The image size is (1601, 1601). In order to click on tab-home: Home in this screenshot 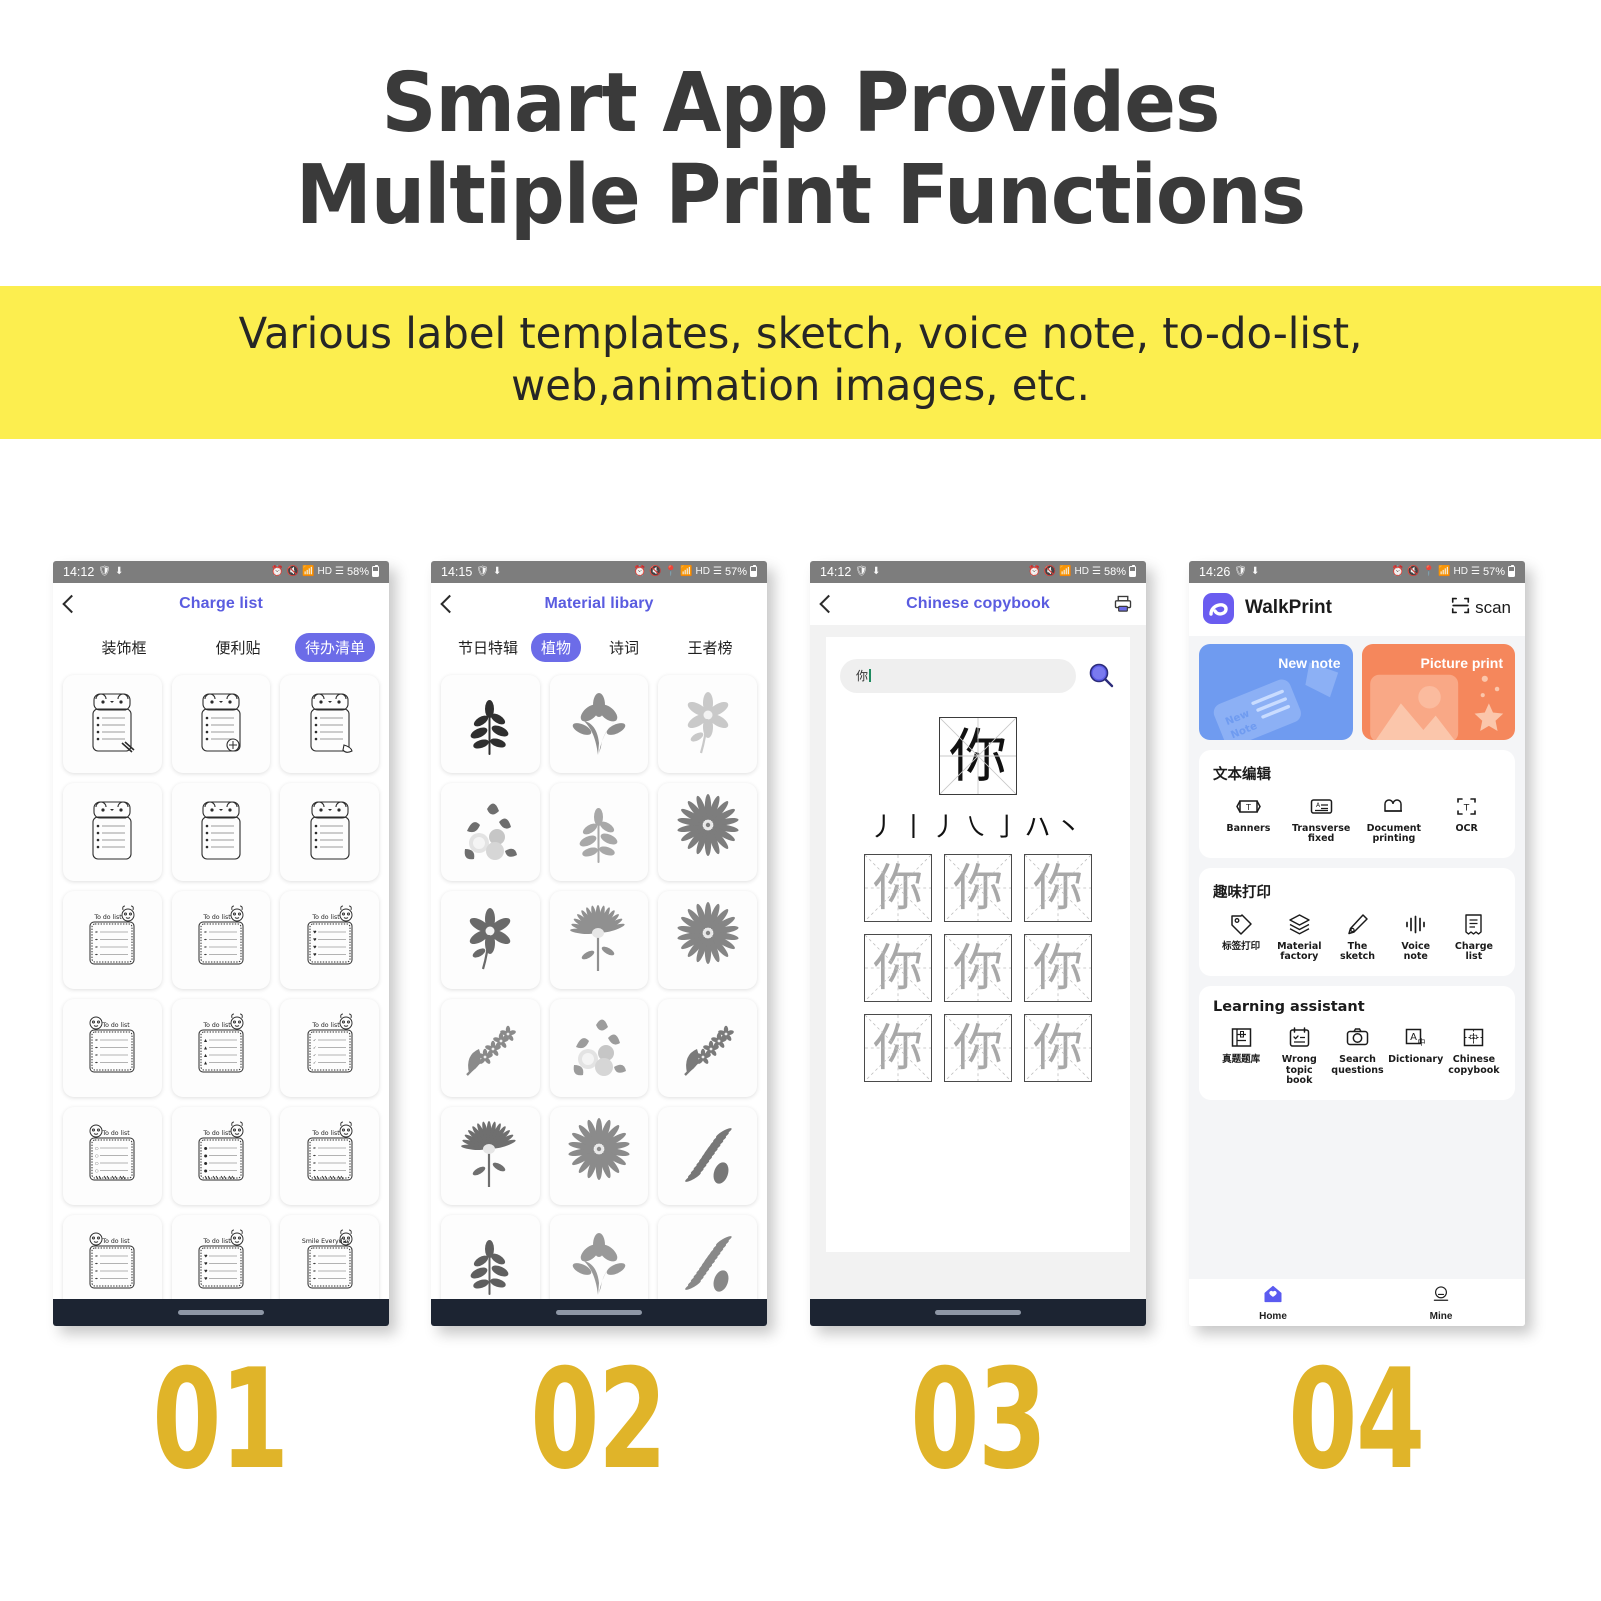, I will do `click(1273, 1303)`.